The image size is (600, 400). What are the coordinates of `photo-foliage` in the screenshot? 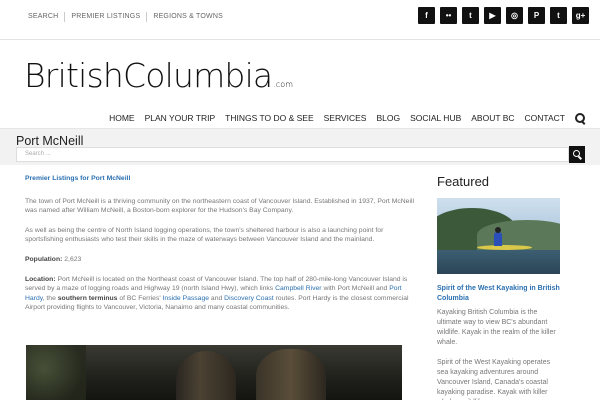 It's located at (56, 372).